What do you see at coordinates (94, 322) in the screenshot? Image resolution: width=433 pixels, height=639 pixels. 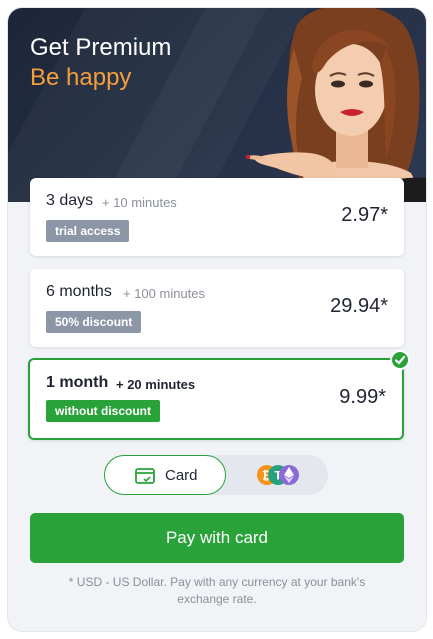 I see `plan-badge: 50% discount` at bounding box center [94, 322].